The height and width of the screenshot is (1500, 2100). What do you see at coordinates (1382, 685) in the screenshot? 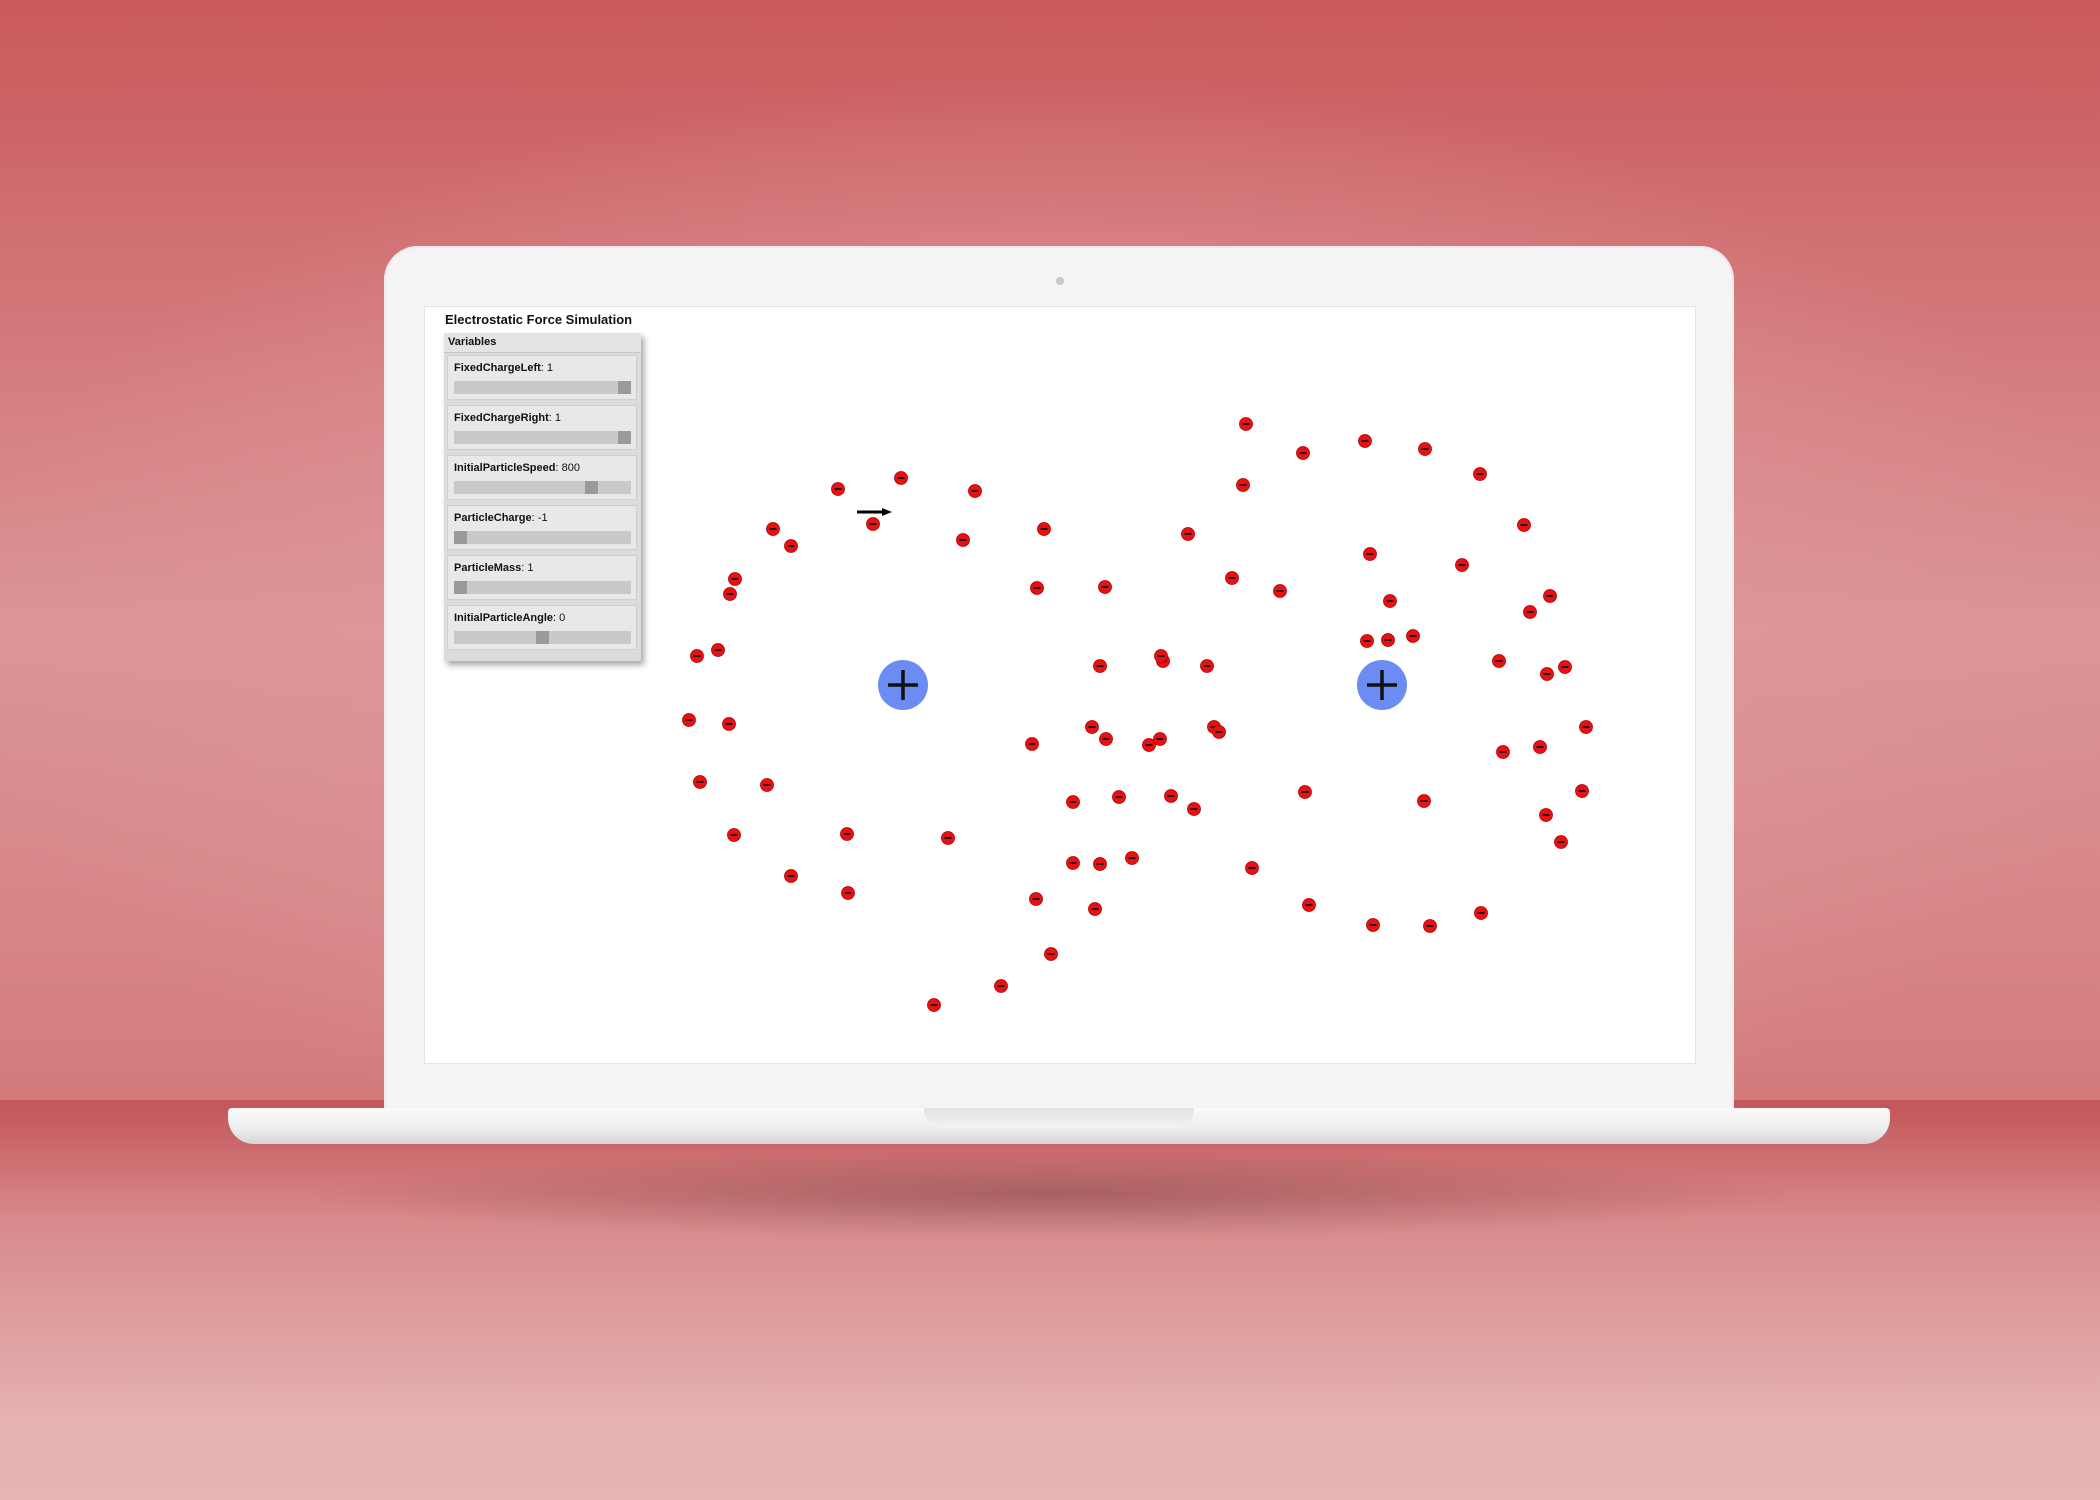
I see `fixed-charge-right` at bounding box center [1382, 685].